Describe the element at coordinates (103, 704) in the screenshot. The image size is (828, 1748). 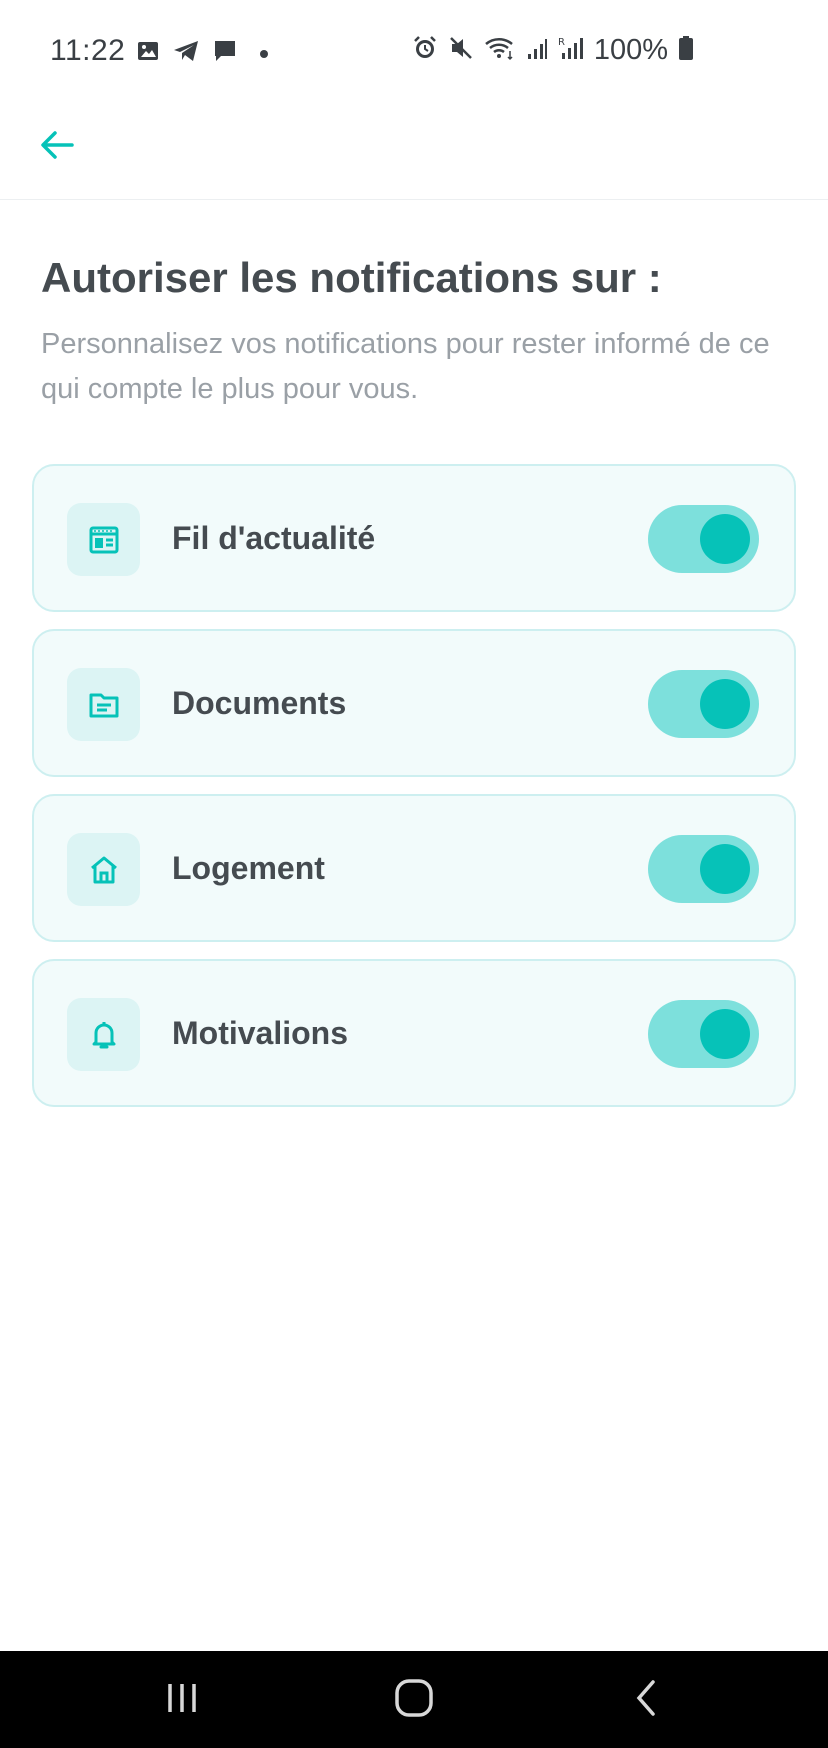
I see `folder-icon` at that location.